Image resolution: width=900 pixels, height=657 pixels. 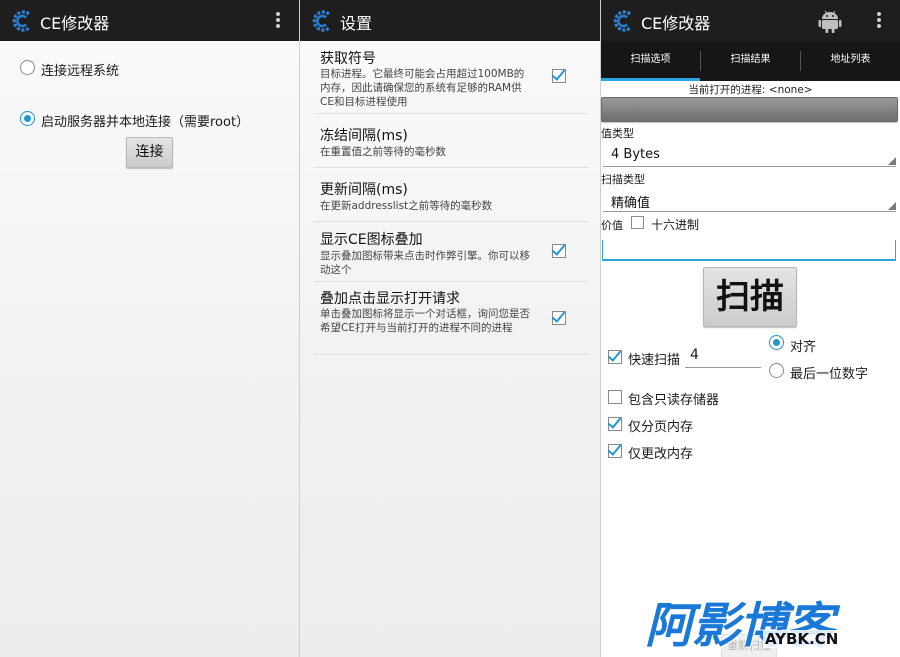 I want to click on pref-title: 显示CE图标叠加, so click(x=371, y=240).